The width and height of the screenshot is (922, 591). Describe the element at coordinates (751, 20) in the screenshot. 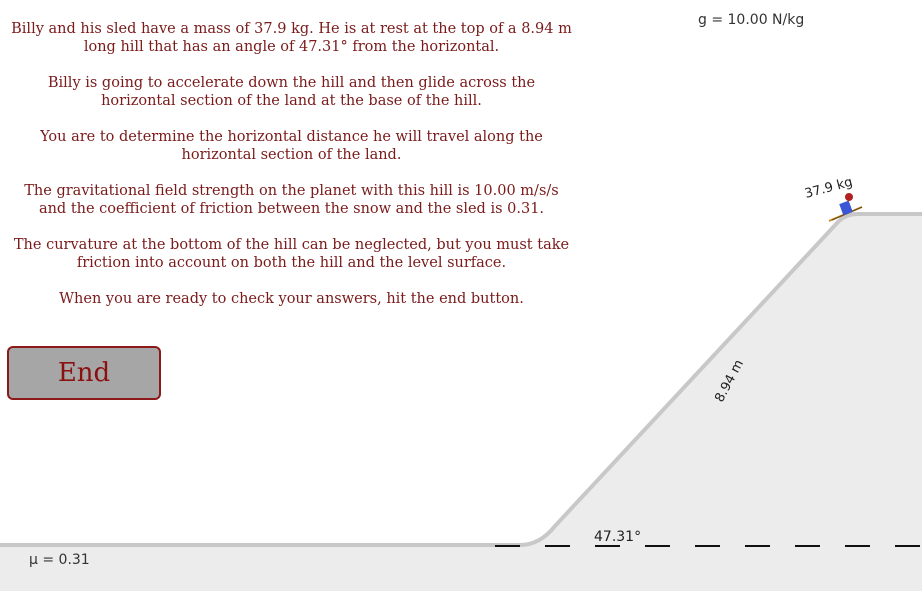

I see `gravity-readout: g = 10.00 N/kg` at that location.